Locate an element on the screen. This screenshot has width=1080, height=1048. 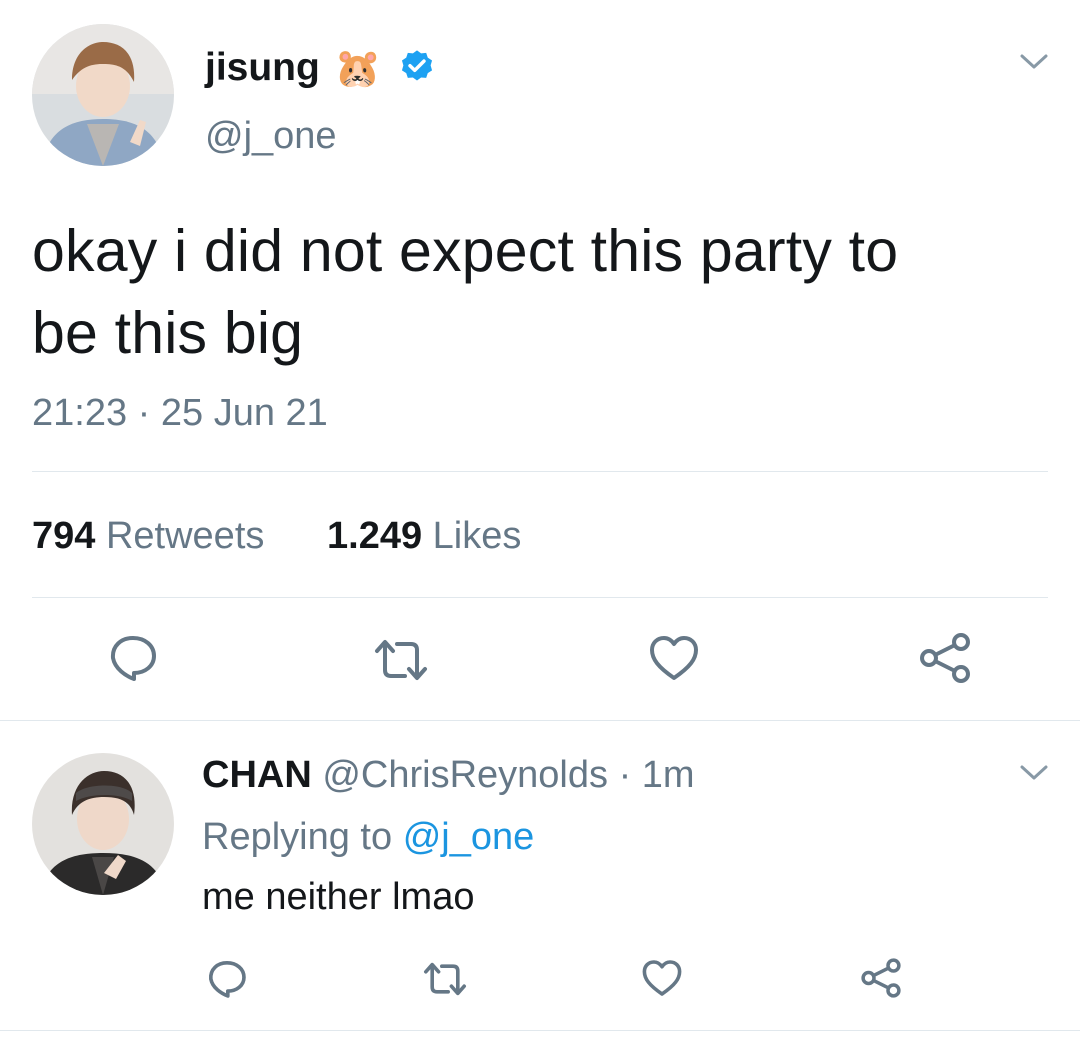
display-name: CHAN is located at coordinates (257, 775).